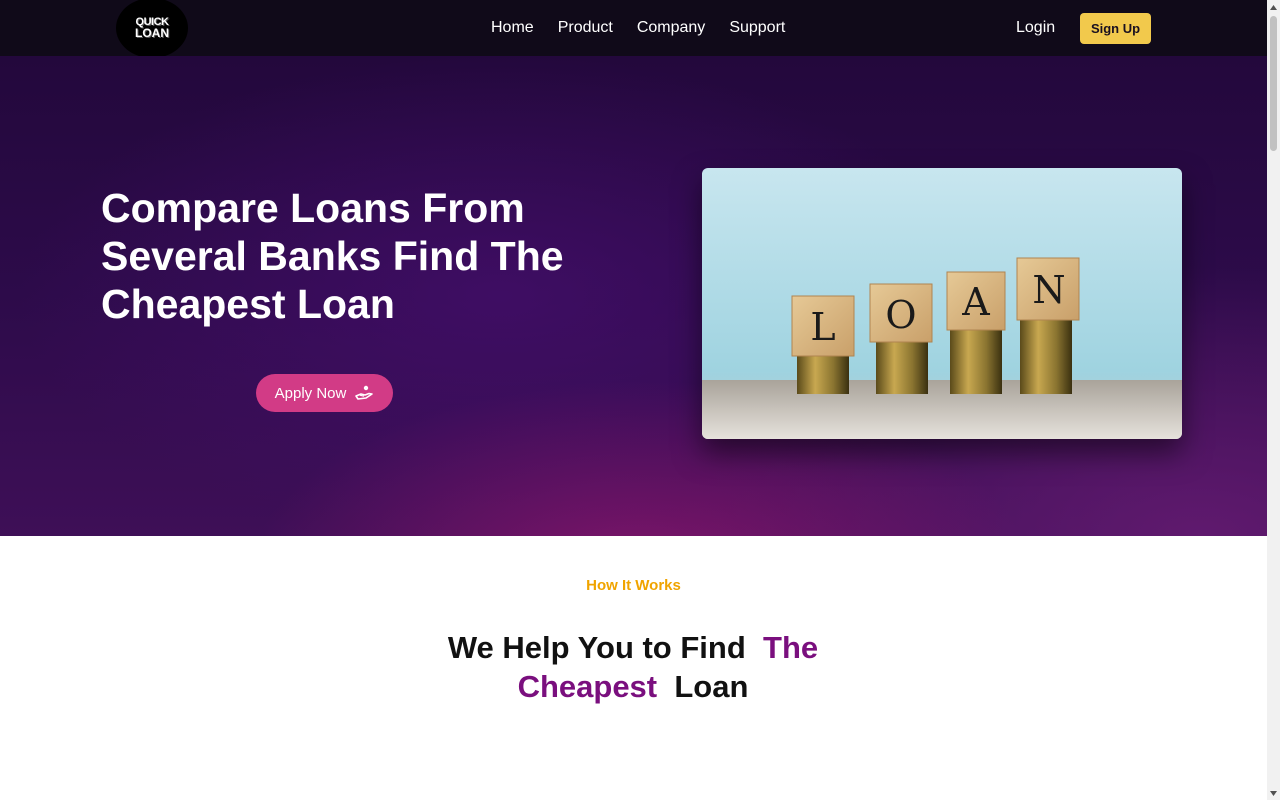  Describe the element at coordinates (1273, 793) in the screenshot. I see `scroll-down-arrow-icon` at that location.